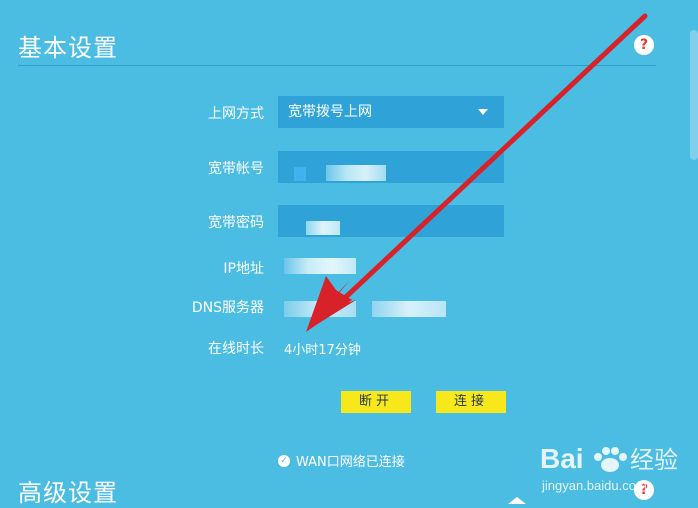  I want to click on watermark-brand: Bai, so click(562, 458).